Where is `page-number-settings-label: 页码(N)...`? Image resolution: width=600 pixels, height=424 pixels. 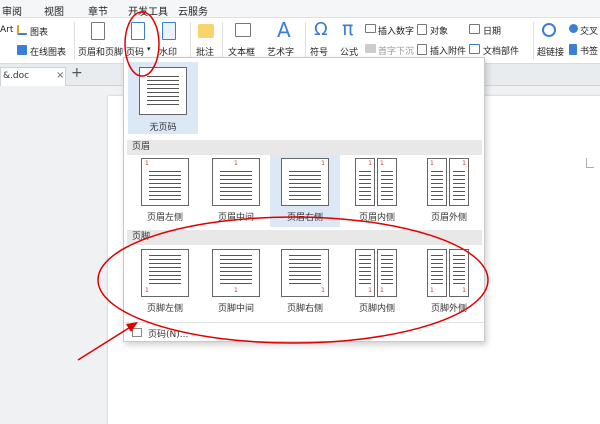 page-number-settings-label: 页码(N)... is located at coordinates (168, 335).